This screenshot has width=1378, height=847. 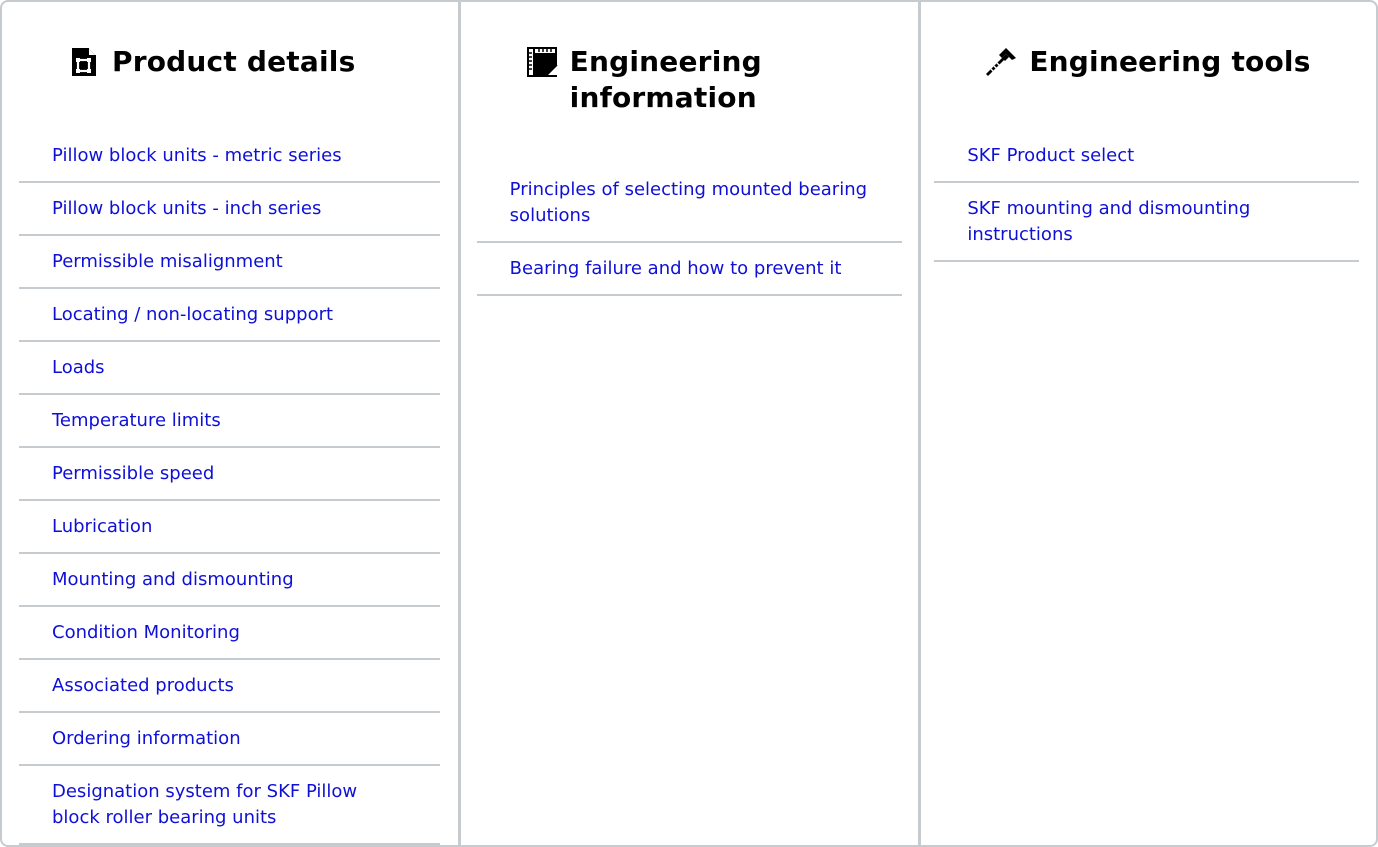 What do you see at coordinates (217, 368) in the screenshot?
I see `link-loads: Loads` at bounding box center [217, 368].